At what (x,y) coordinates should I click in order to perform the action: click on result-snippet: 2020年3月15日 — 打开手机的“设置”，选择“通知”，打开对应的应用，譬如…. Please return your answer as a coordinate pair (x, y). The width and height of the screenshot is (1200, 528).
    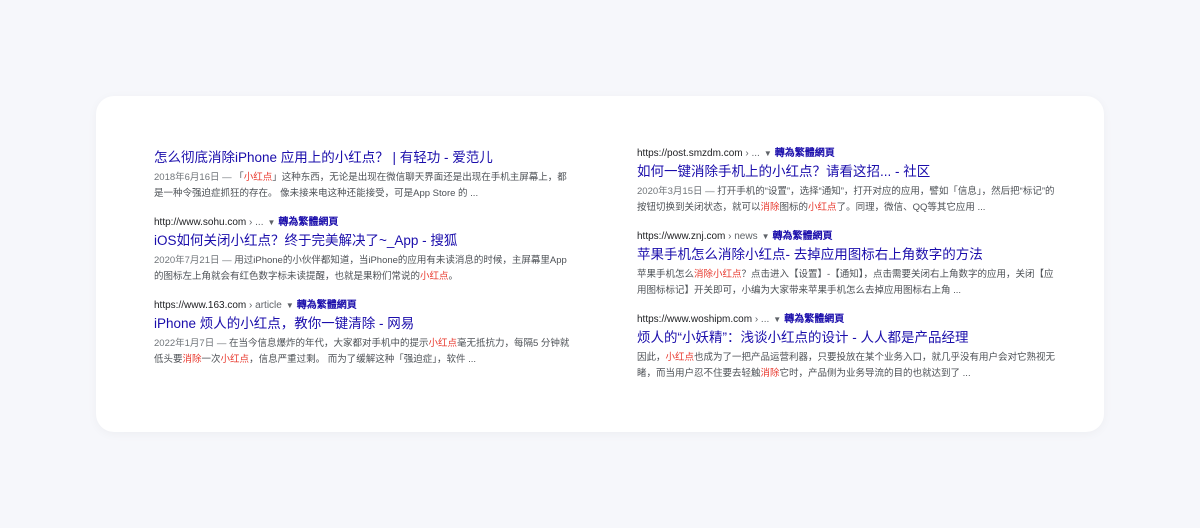
    Looking at the image, I should click on (847, 200).